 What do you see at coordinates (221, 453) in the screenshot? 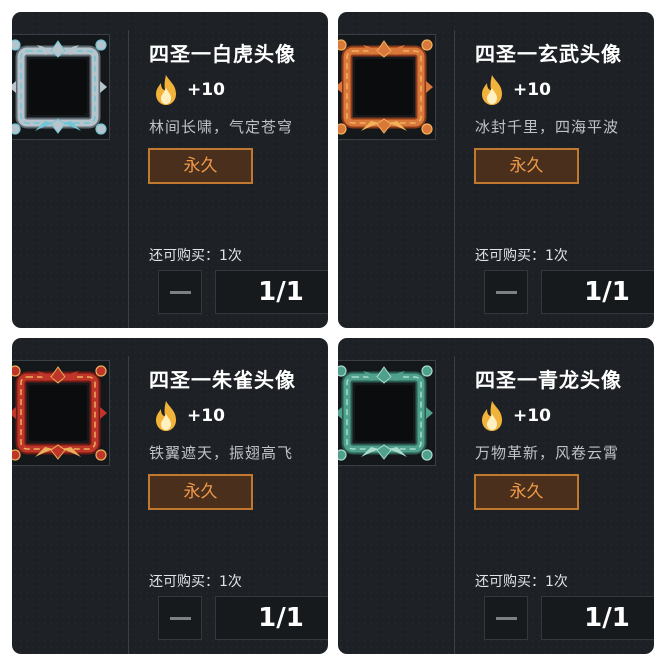
I see `item-description: 铁翼遮天，振翅高飞` at bounding box center [221, 453].